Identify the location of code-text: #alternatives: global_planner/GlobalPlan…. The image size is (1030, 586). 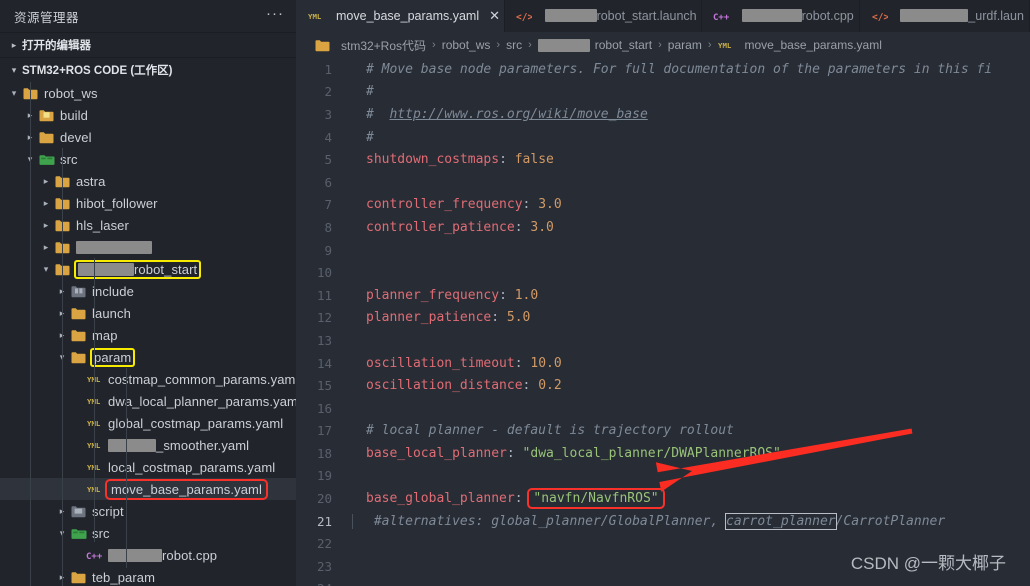
(648, 521).